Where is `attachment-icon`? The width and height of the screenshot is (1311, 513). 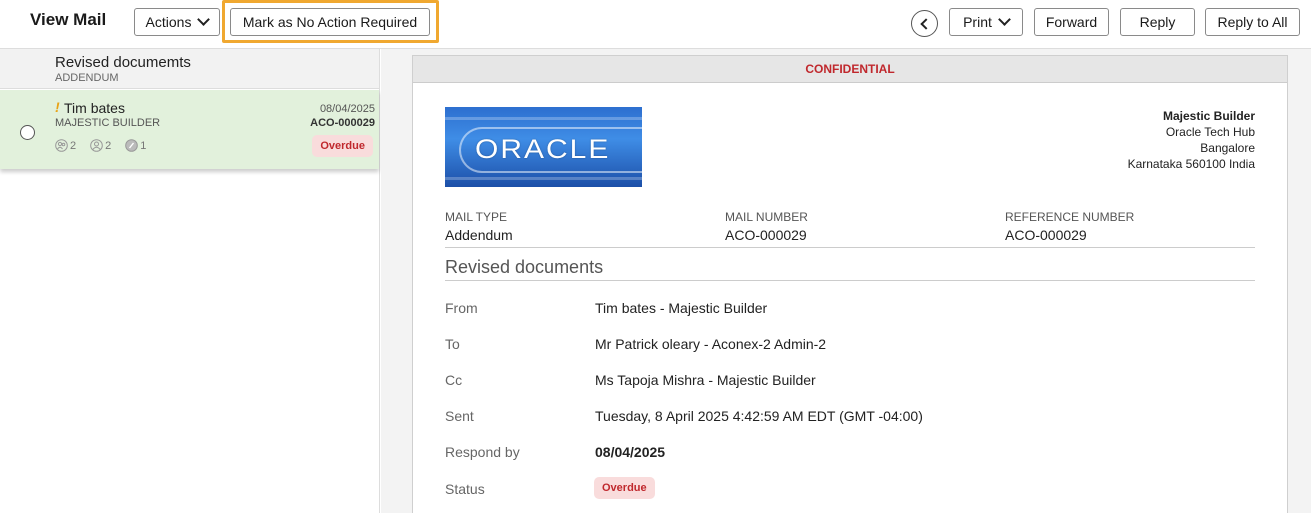 attachment-icon is located at coordinates (132, 145).